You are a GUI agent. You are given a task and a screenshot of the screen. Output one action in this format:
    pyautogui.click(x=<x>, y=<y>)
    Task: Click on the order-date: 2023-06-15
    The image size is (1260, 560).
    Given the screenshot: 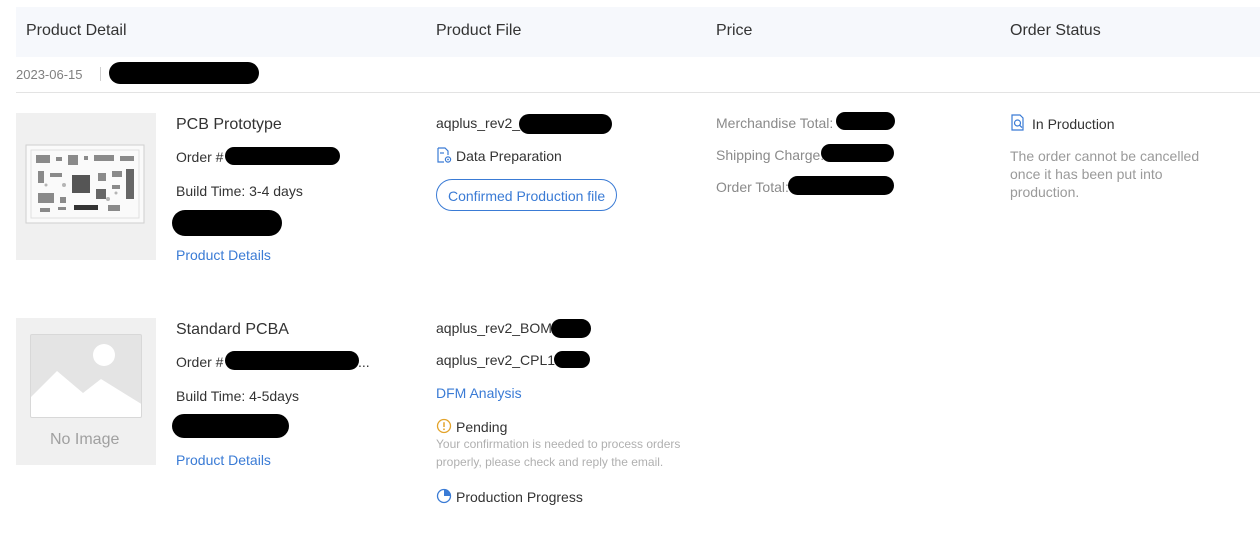 What is the action you would take?
    pyautogui.click(x=49, y=74)
    